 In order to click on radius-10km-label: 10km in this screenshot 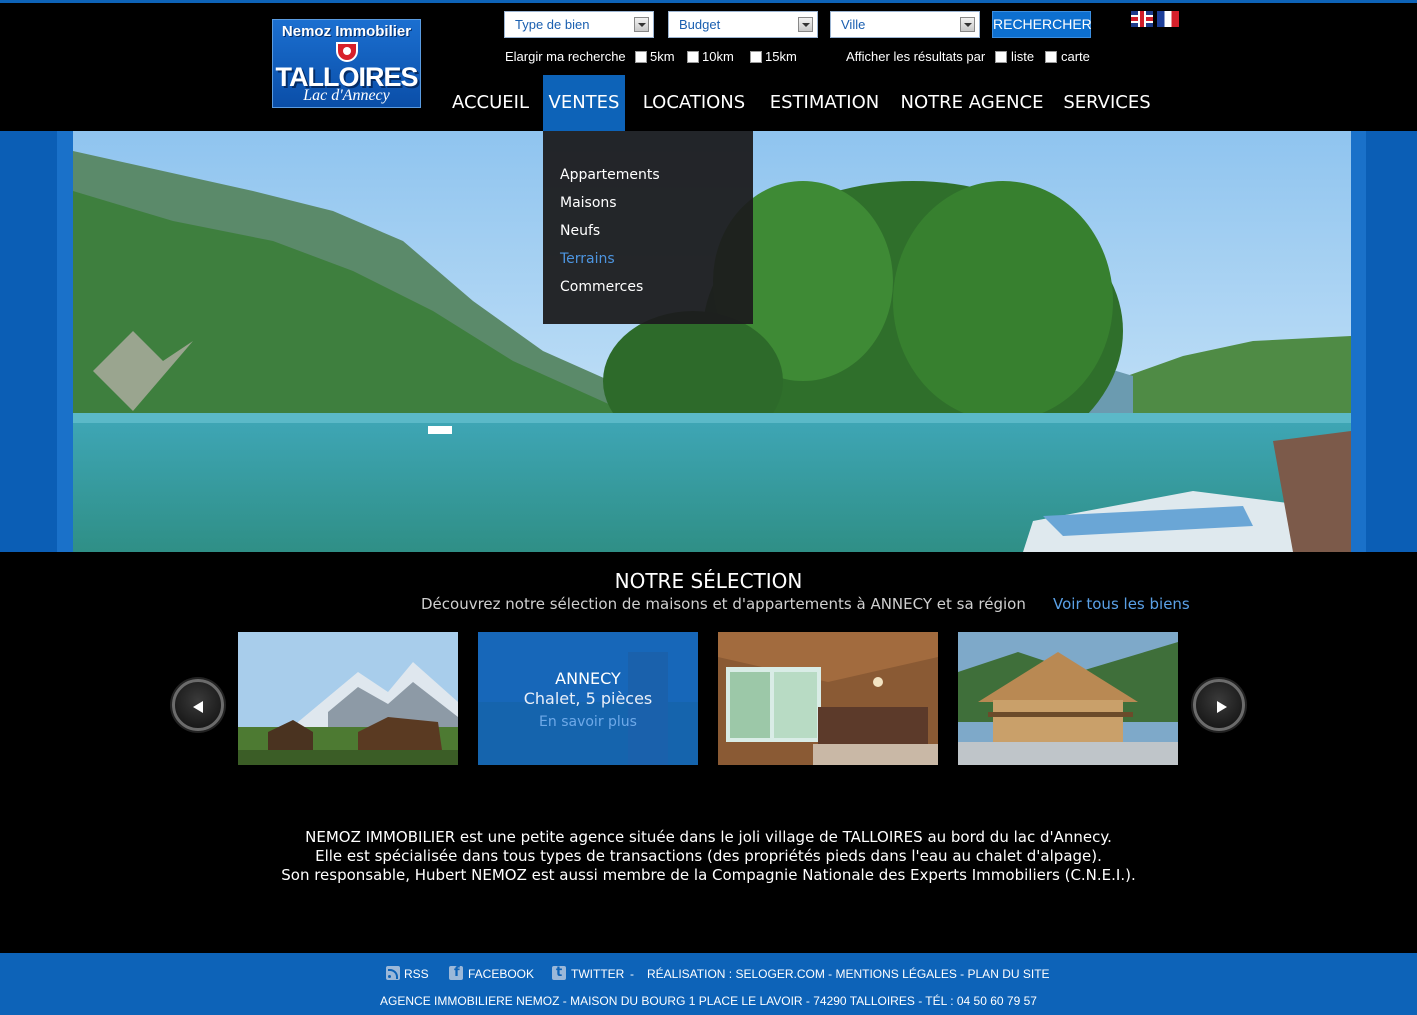, I will do `click(718, 56)`.